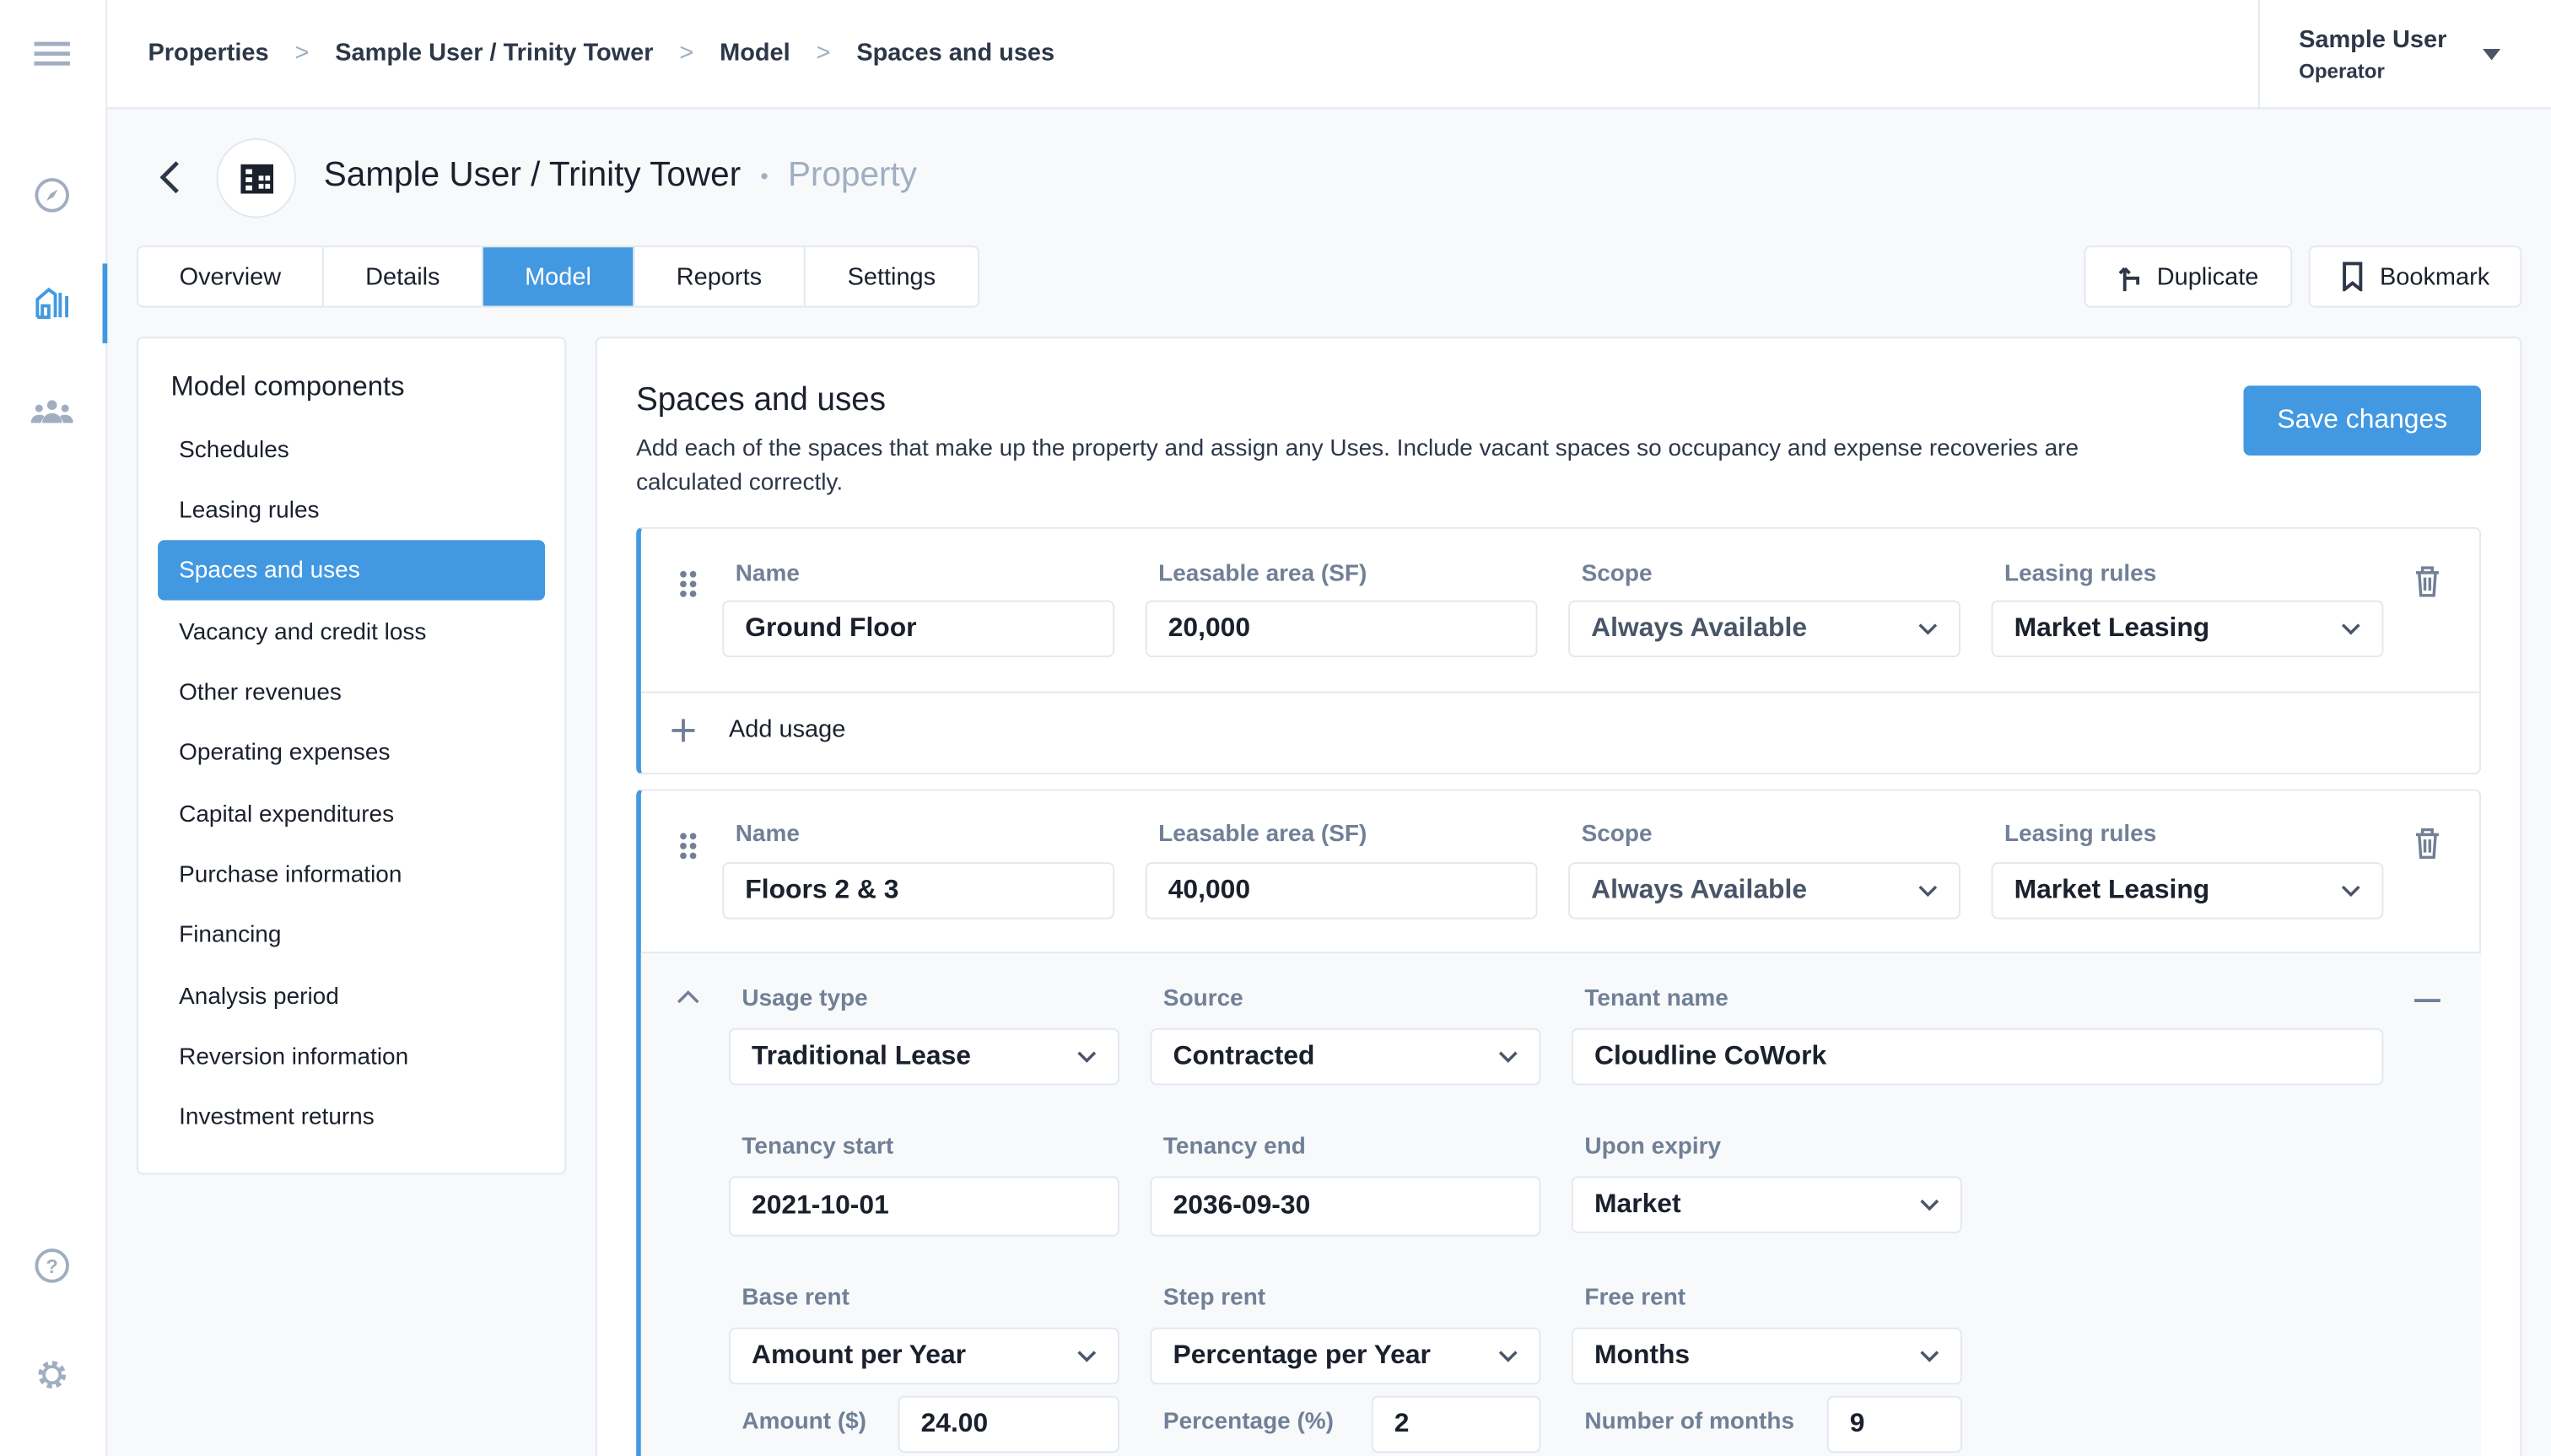 This screenshot has height=1456, width=2551. What do you see at coordinates (403, 276) in the screenshot?
I see `tab-details: Details` at bounding box center [403, 276].